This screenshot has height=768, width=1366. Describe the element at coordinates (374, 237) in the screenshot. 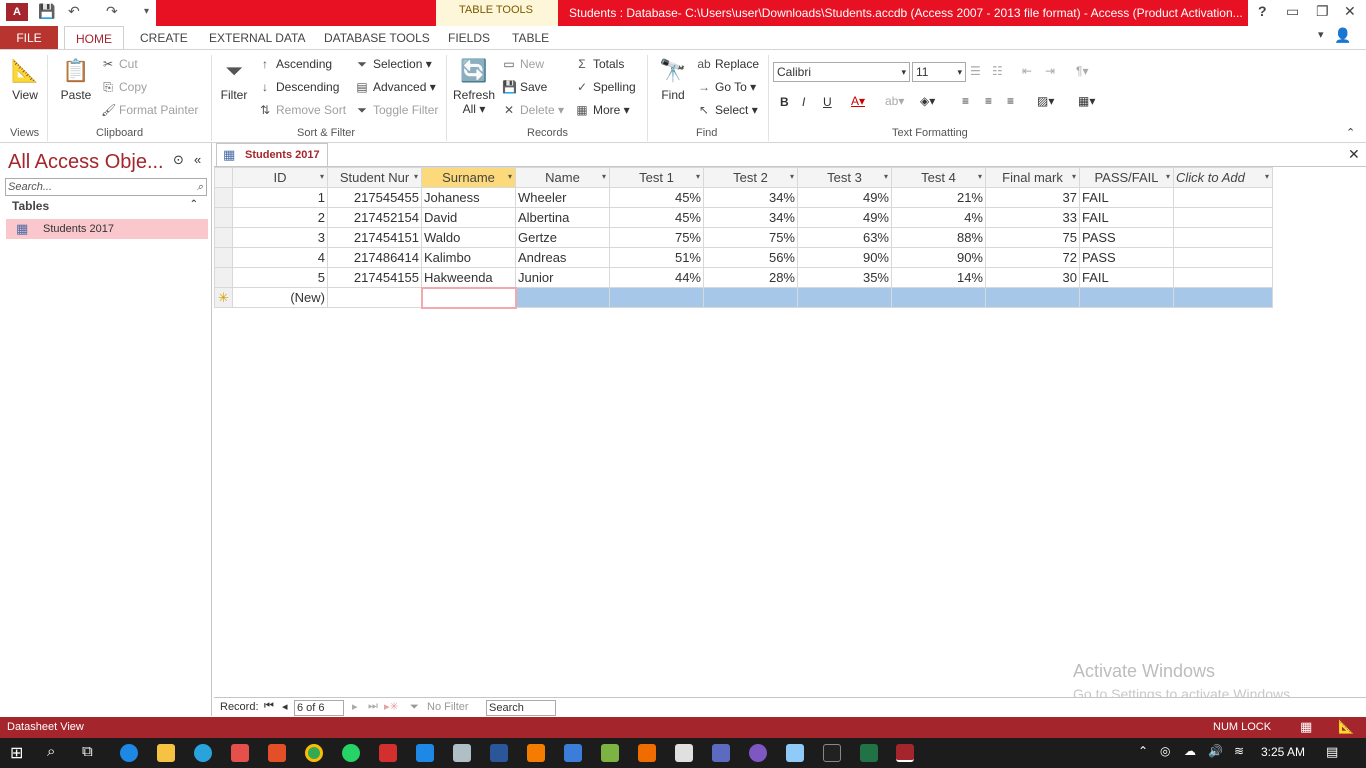

I see `cell-student-number: 217454151` at that location.